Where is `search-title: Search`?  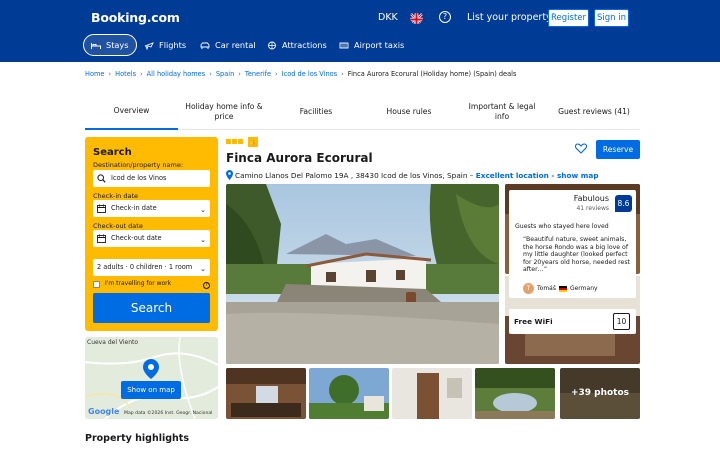
search-title: Search is located at coordinates (112, 152).